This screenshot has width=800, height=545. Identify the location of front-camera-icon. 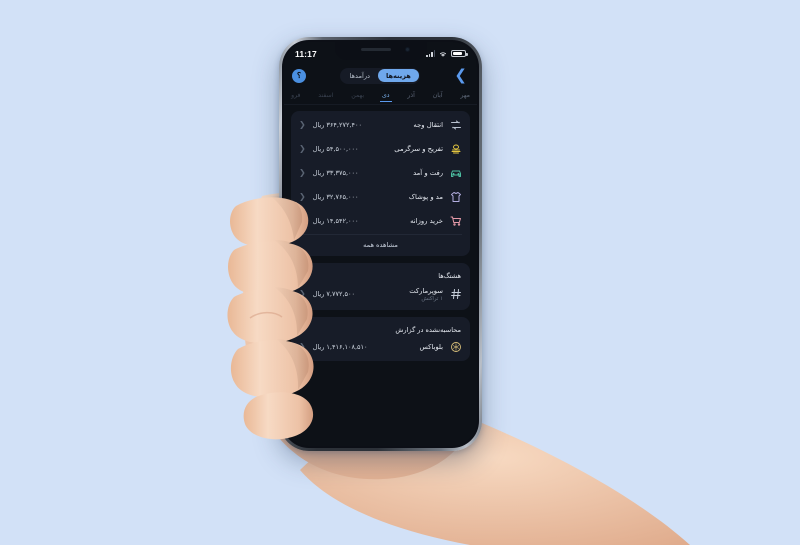
(407, 49).